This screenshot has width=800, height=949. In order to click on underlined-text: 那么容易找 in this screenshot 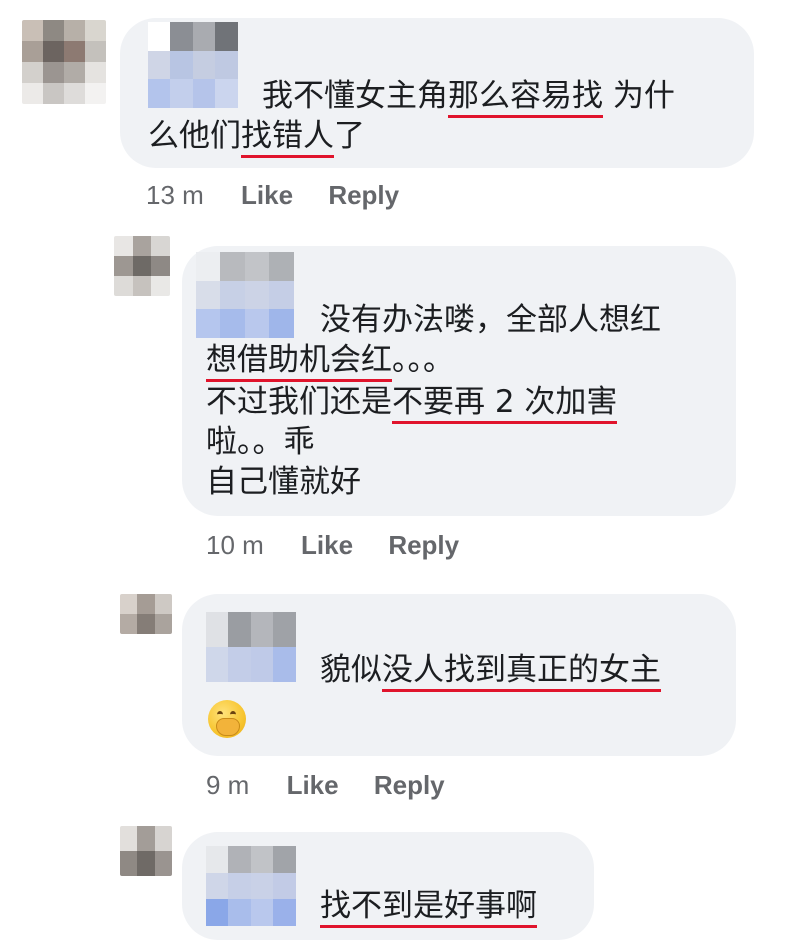, I will do `click(525, 98)`.